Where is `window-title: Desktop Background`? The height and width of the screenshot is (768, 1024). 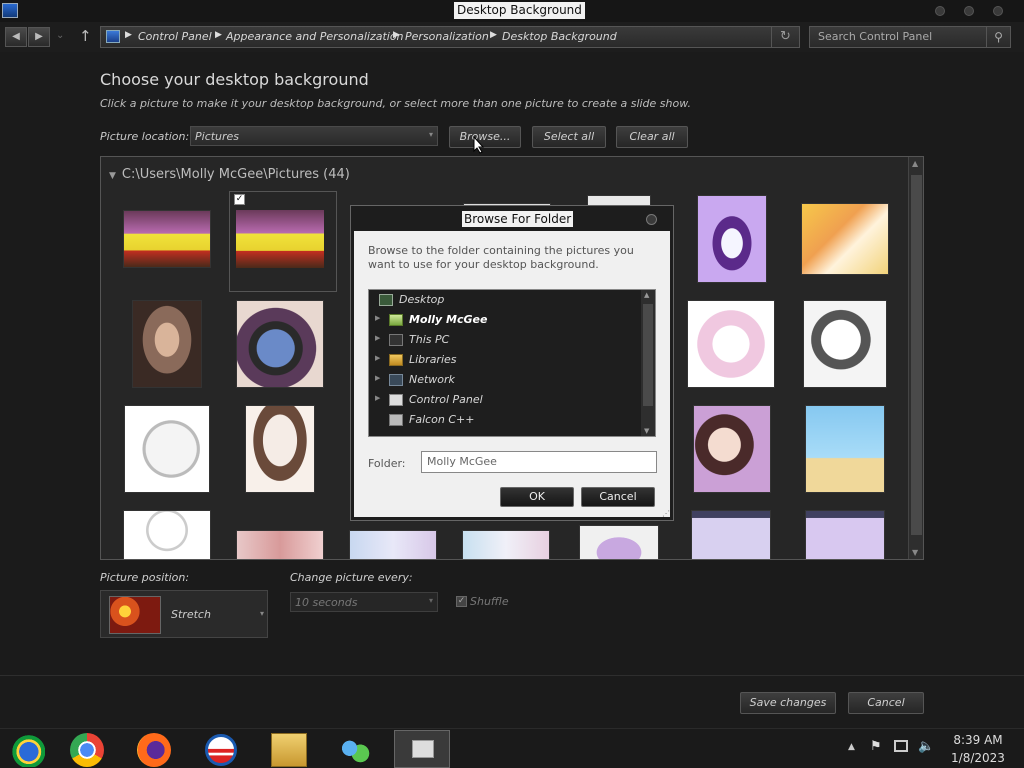
window-title: Desktop Background is located at coordinates (519, 10).